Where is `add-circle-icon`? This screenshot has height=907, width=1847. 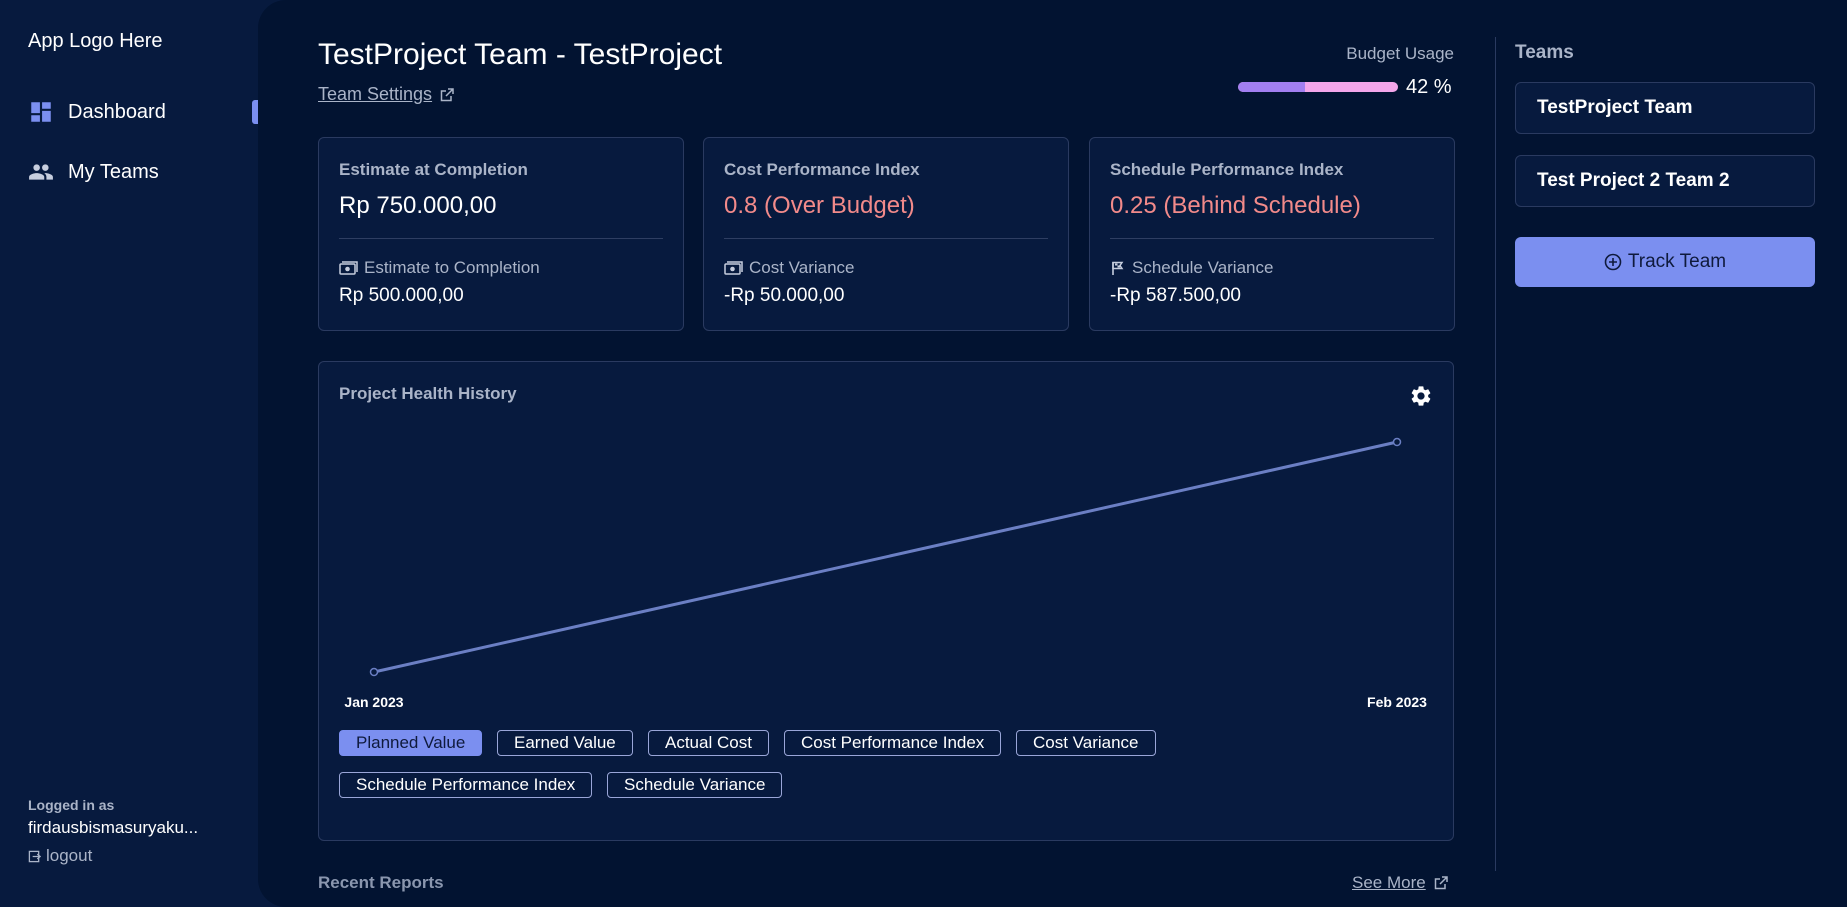 add-circle-icon is located at coordinates (1613, 262).